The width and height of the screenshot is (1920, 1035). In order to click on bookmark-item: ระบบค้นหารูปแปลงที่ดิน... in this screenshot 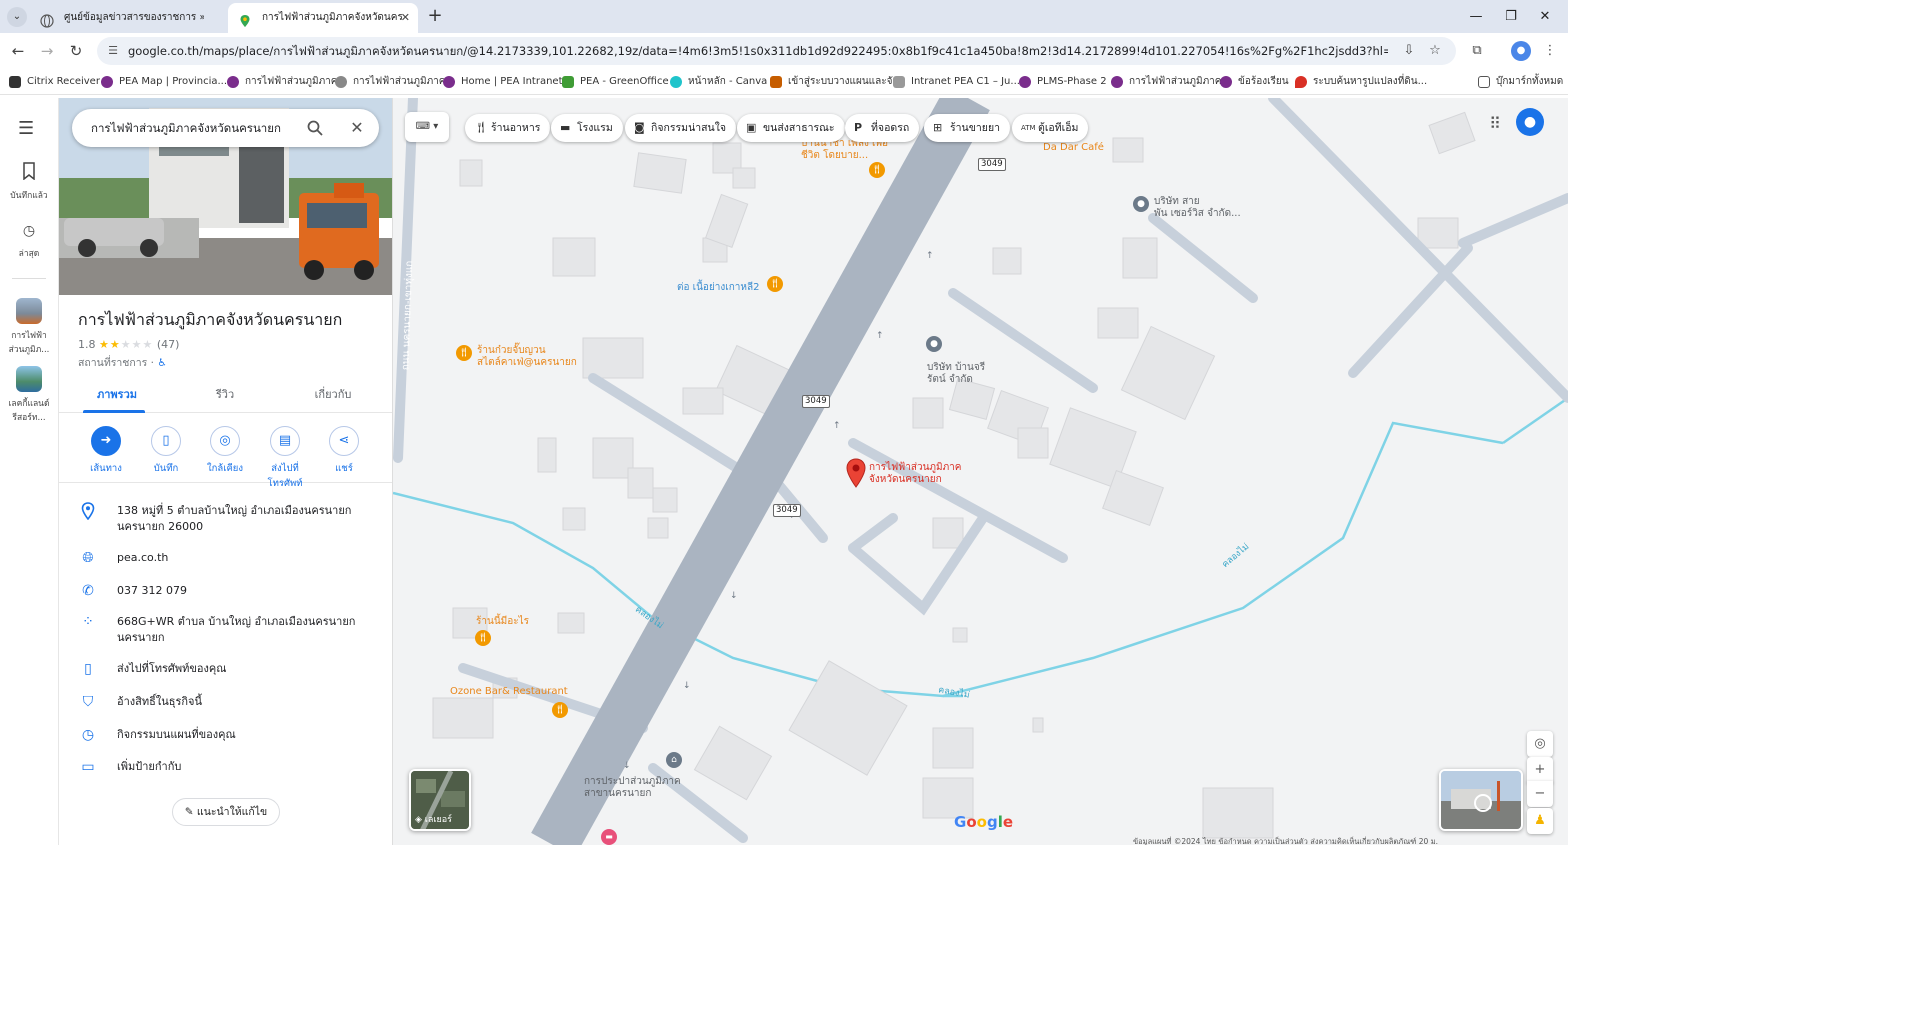, I will do `click(1361, 82)`.